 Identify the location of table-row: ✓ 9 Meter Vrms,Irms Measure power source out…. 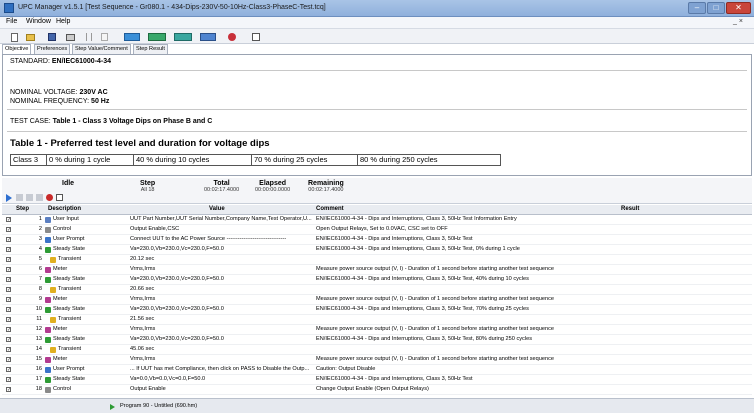
(377, 300).